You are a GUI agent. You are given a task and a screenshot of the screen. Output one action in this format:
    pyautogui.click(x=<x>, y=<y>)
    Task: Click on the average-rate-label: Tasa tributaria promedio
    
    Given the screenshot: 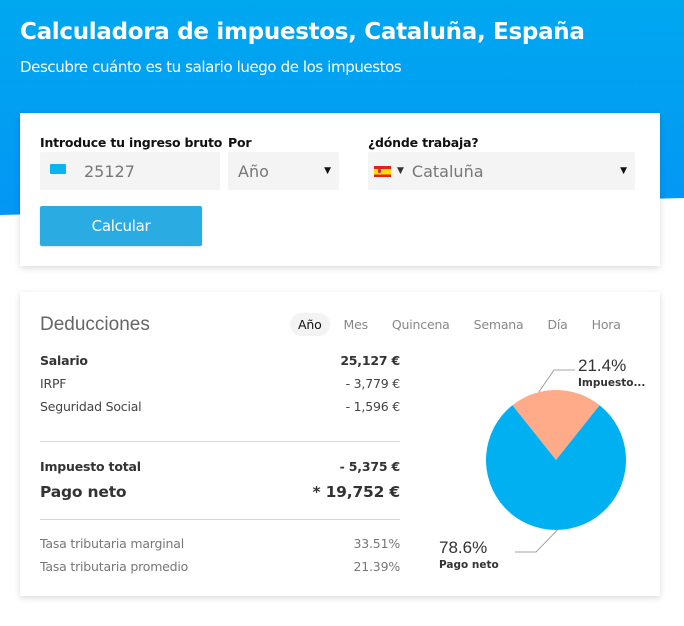 What is the action you would take?
    pyautogui.click(x=114, y=566)
    